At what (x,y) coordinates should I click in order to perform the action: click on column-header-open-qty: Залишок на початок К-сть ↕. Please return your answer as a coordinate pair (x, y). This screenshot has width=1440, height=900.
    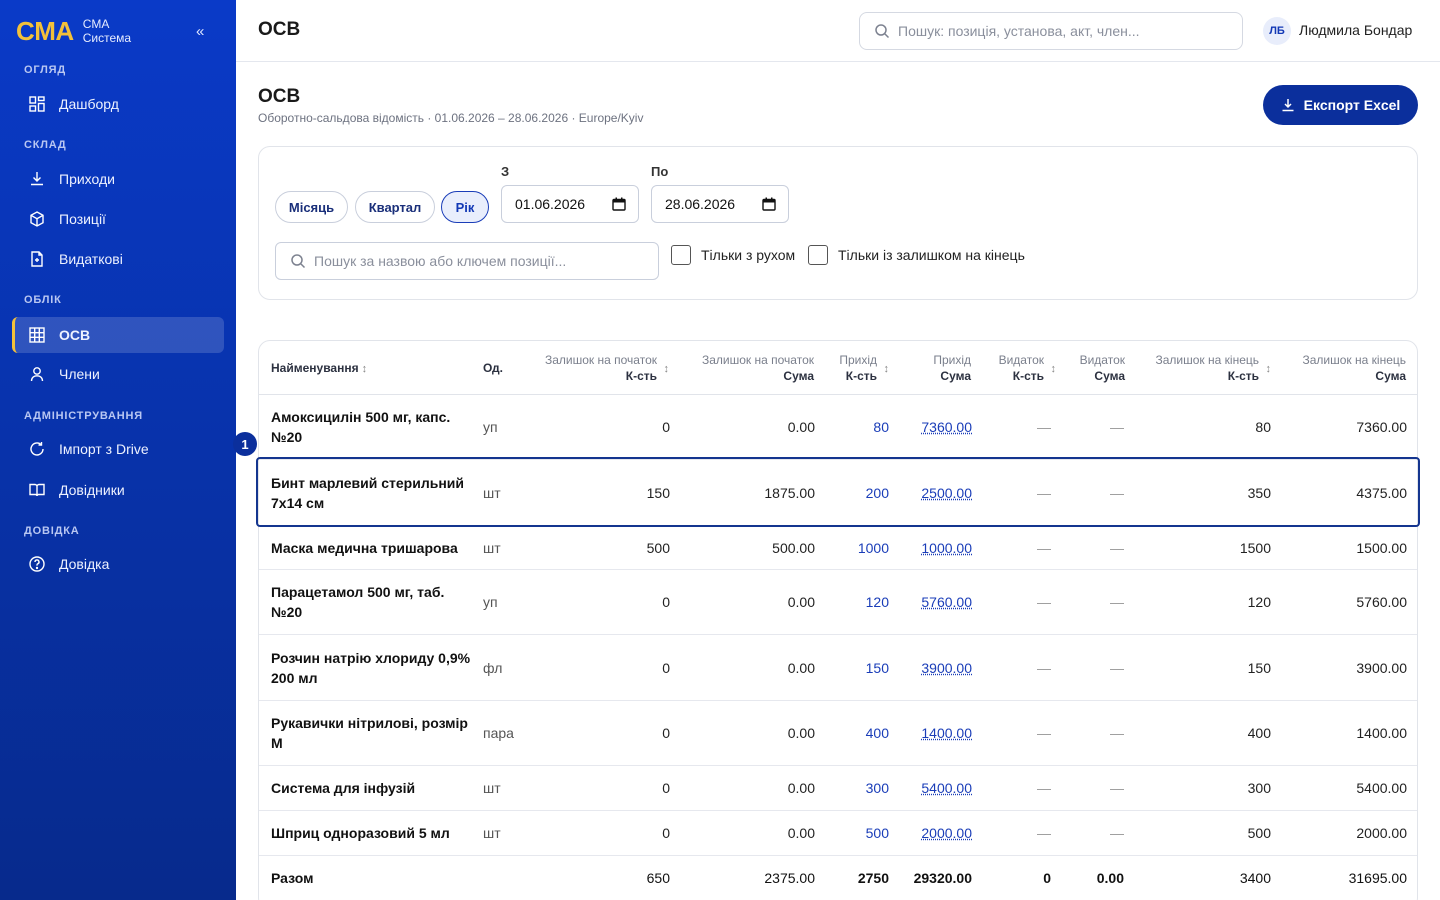
    Looking at the image, I should click on (594, 368).